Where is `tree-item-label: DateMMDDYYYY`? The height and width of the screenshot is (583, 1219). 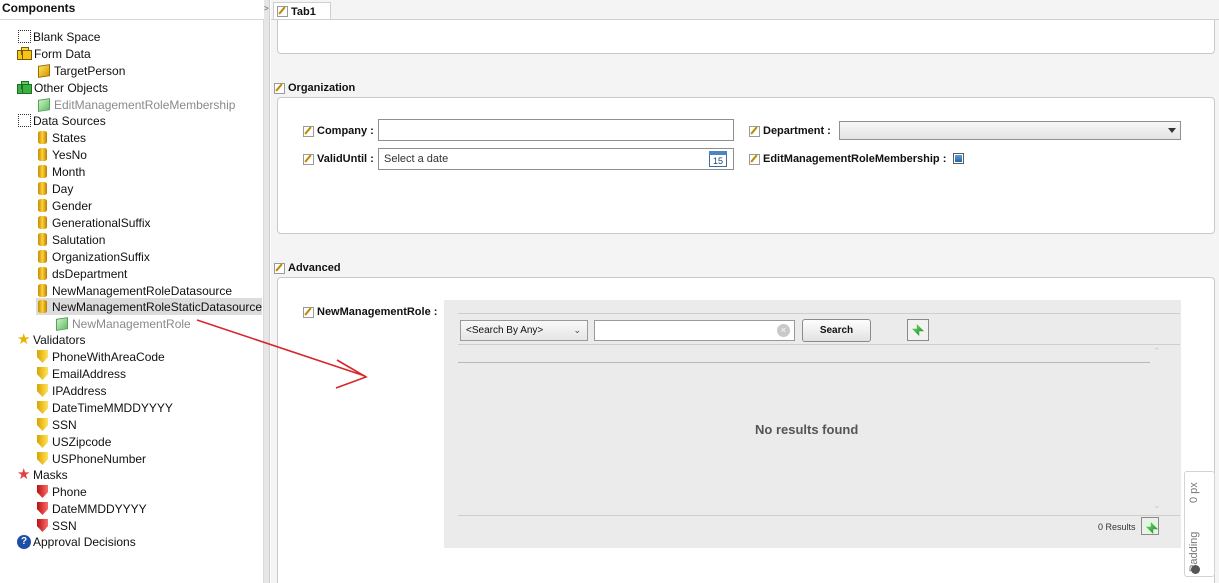
tree-item-label: DateMMDDYYYY is located at coordinates (99, 508).